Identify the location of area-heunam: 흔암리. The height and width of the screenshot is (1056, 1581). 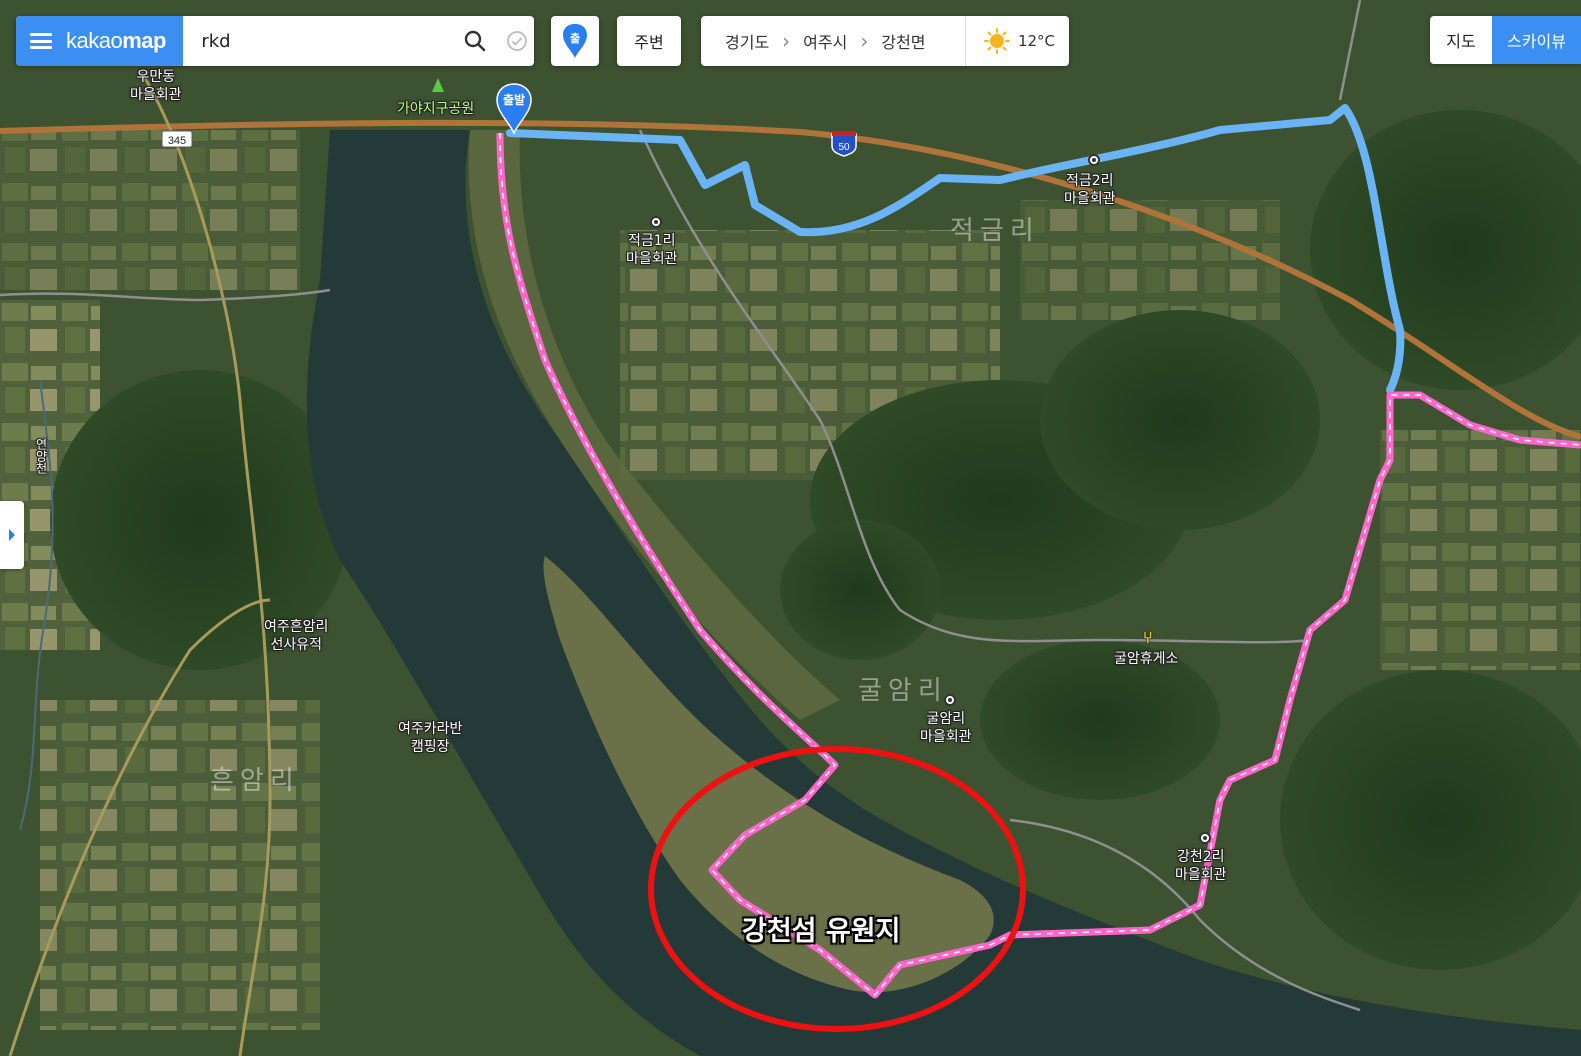
(255, 781).